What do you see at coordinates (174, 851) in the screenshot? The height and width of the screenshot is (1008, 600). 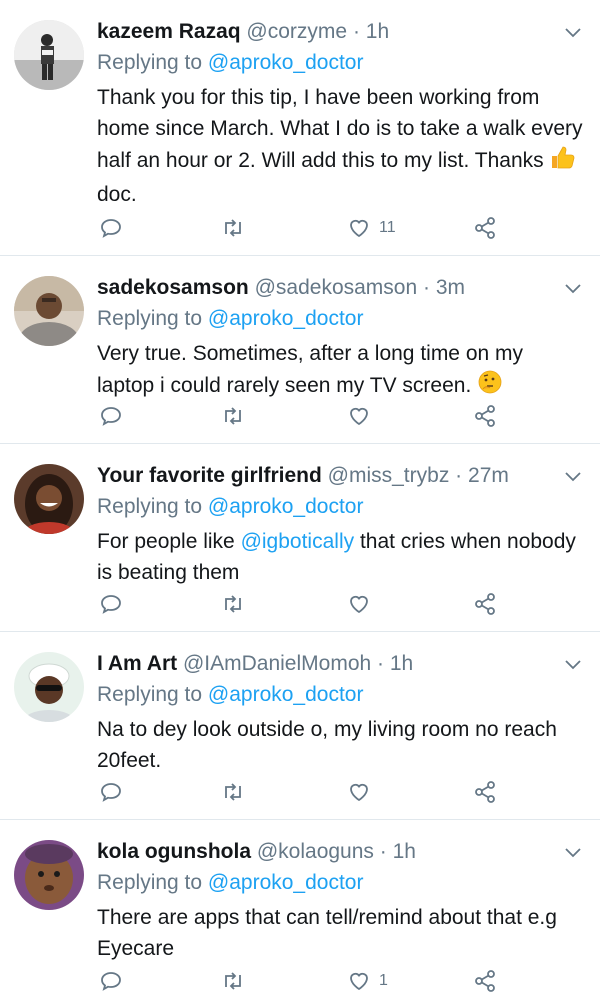 I see `display-name: kola ogunshola` at bounding box center [174, 851].